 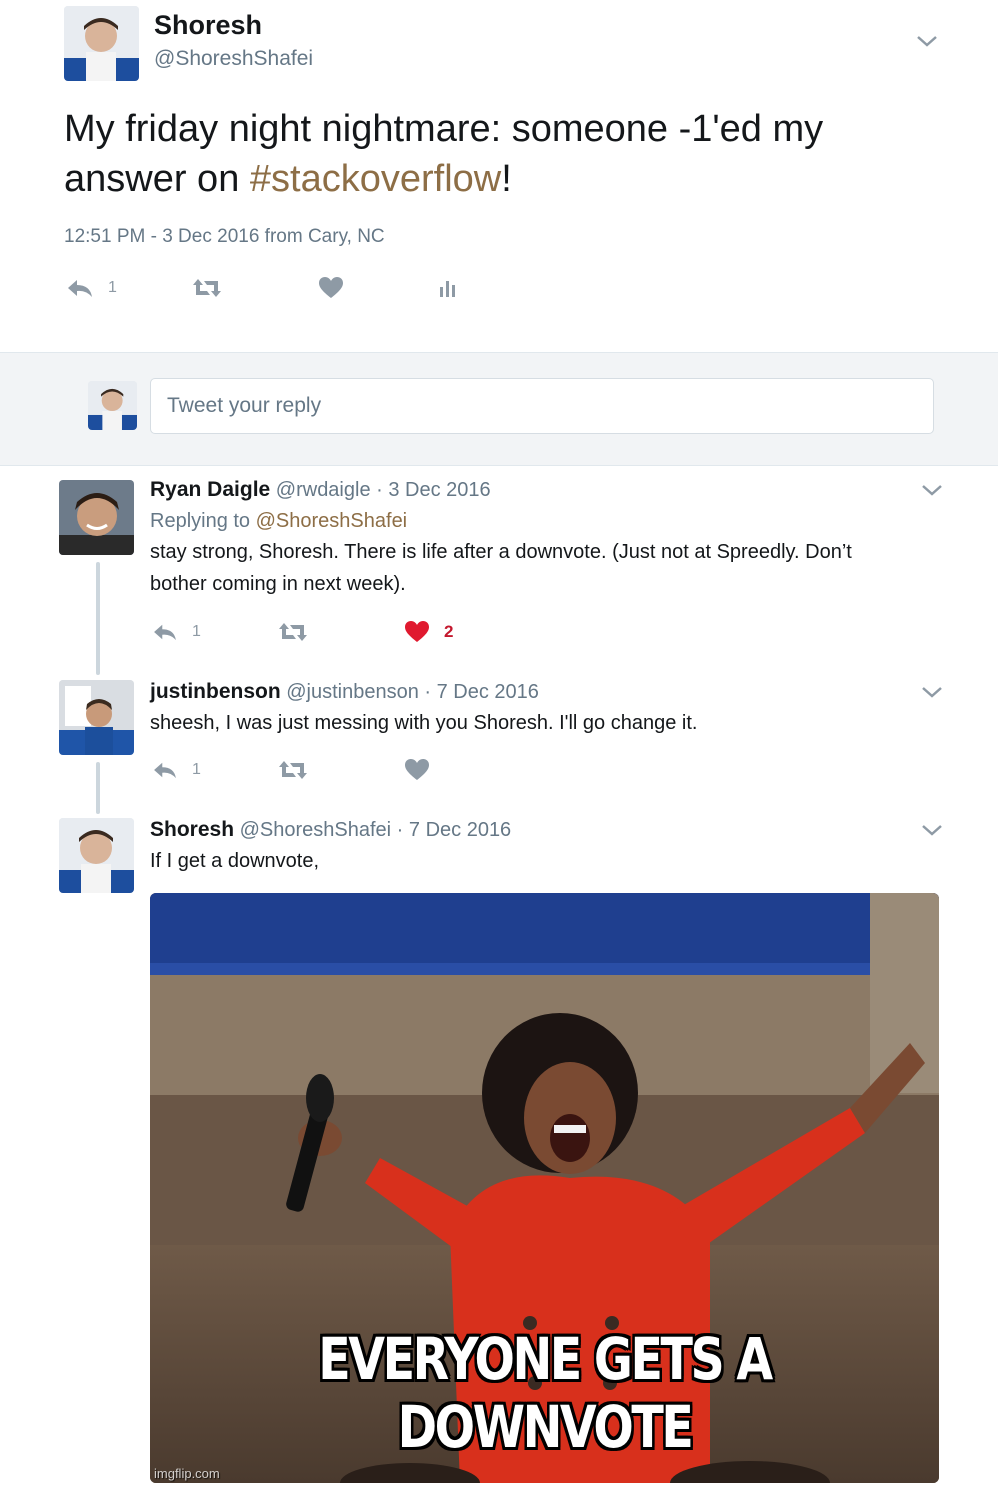 What do you see at coordinates (323, 490) in the screenshot?
I see `reply-author-handle: @rwdaigle` at bounding box center [323, 490].